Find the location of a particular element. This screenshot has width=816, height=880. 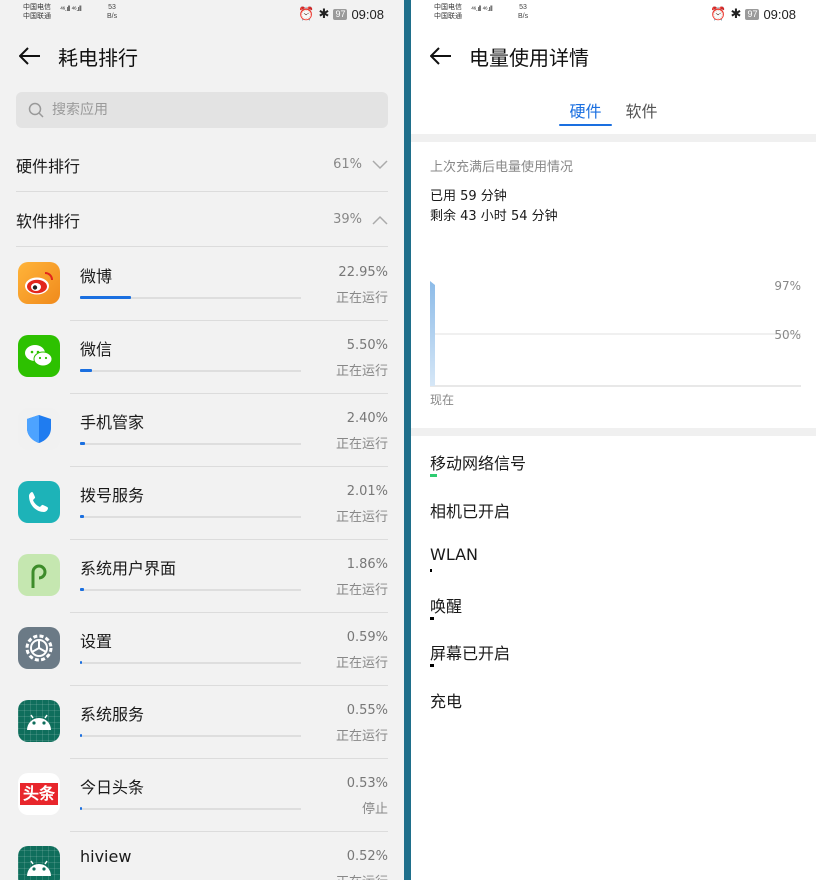

app-name: 系统用户界面 is located at coordinates (128, 568).